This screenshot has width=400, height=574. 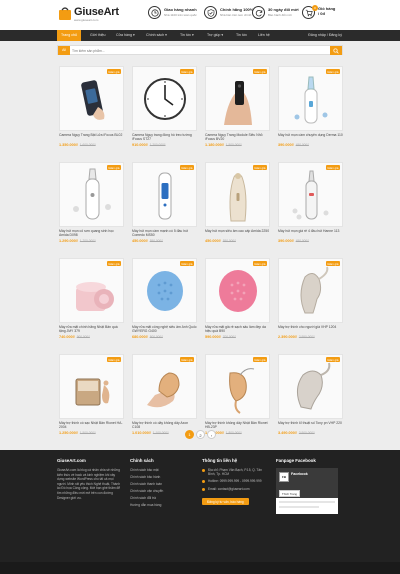 I want to click on footer-link: Hướng dẫn mua hàng, so click(x=160, y=505).